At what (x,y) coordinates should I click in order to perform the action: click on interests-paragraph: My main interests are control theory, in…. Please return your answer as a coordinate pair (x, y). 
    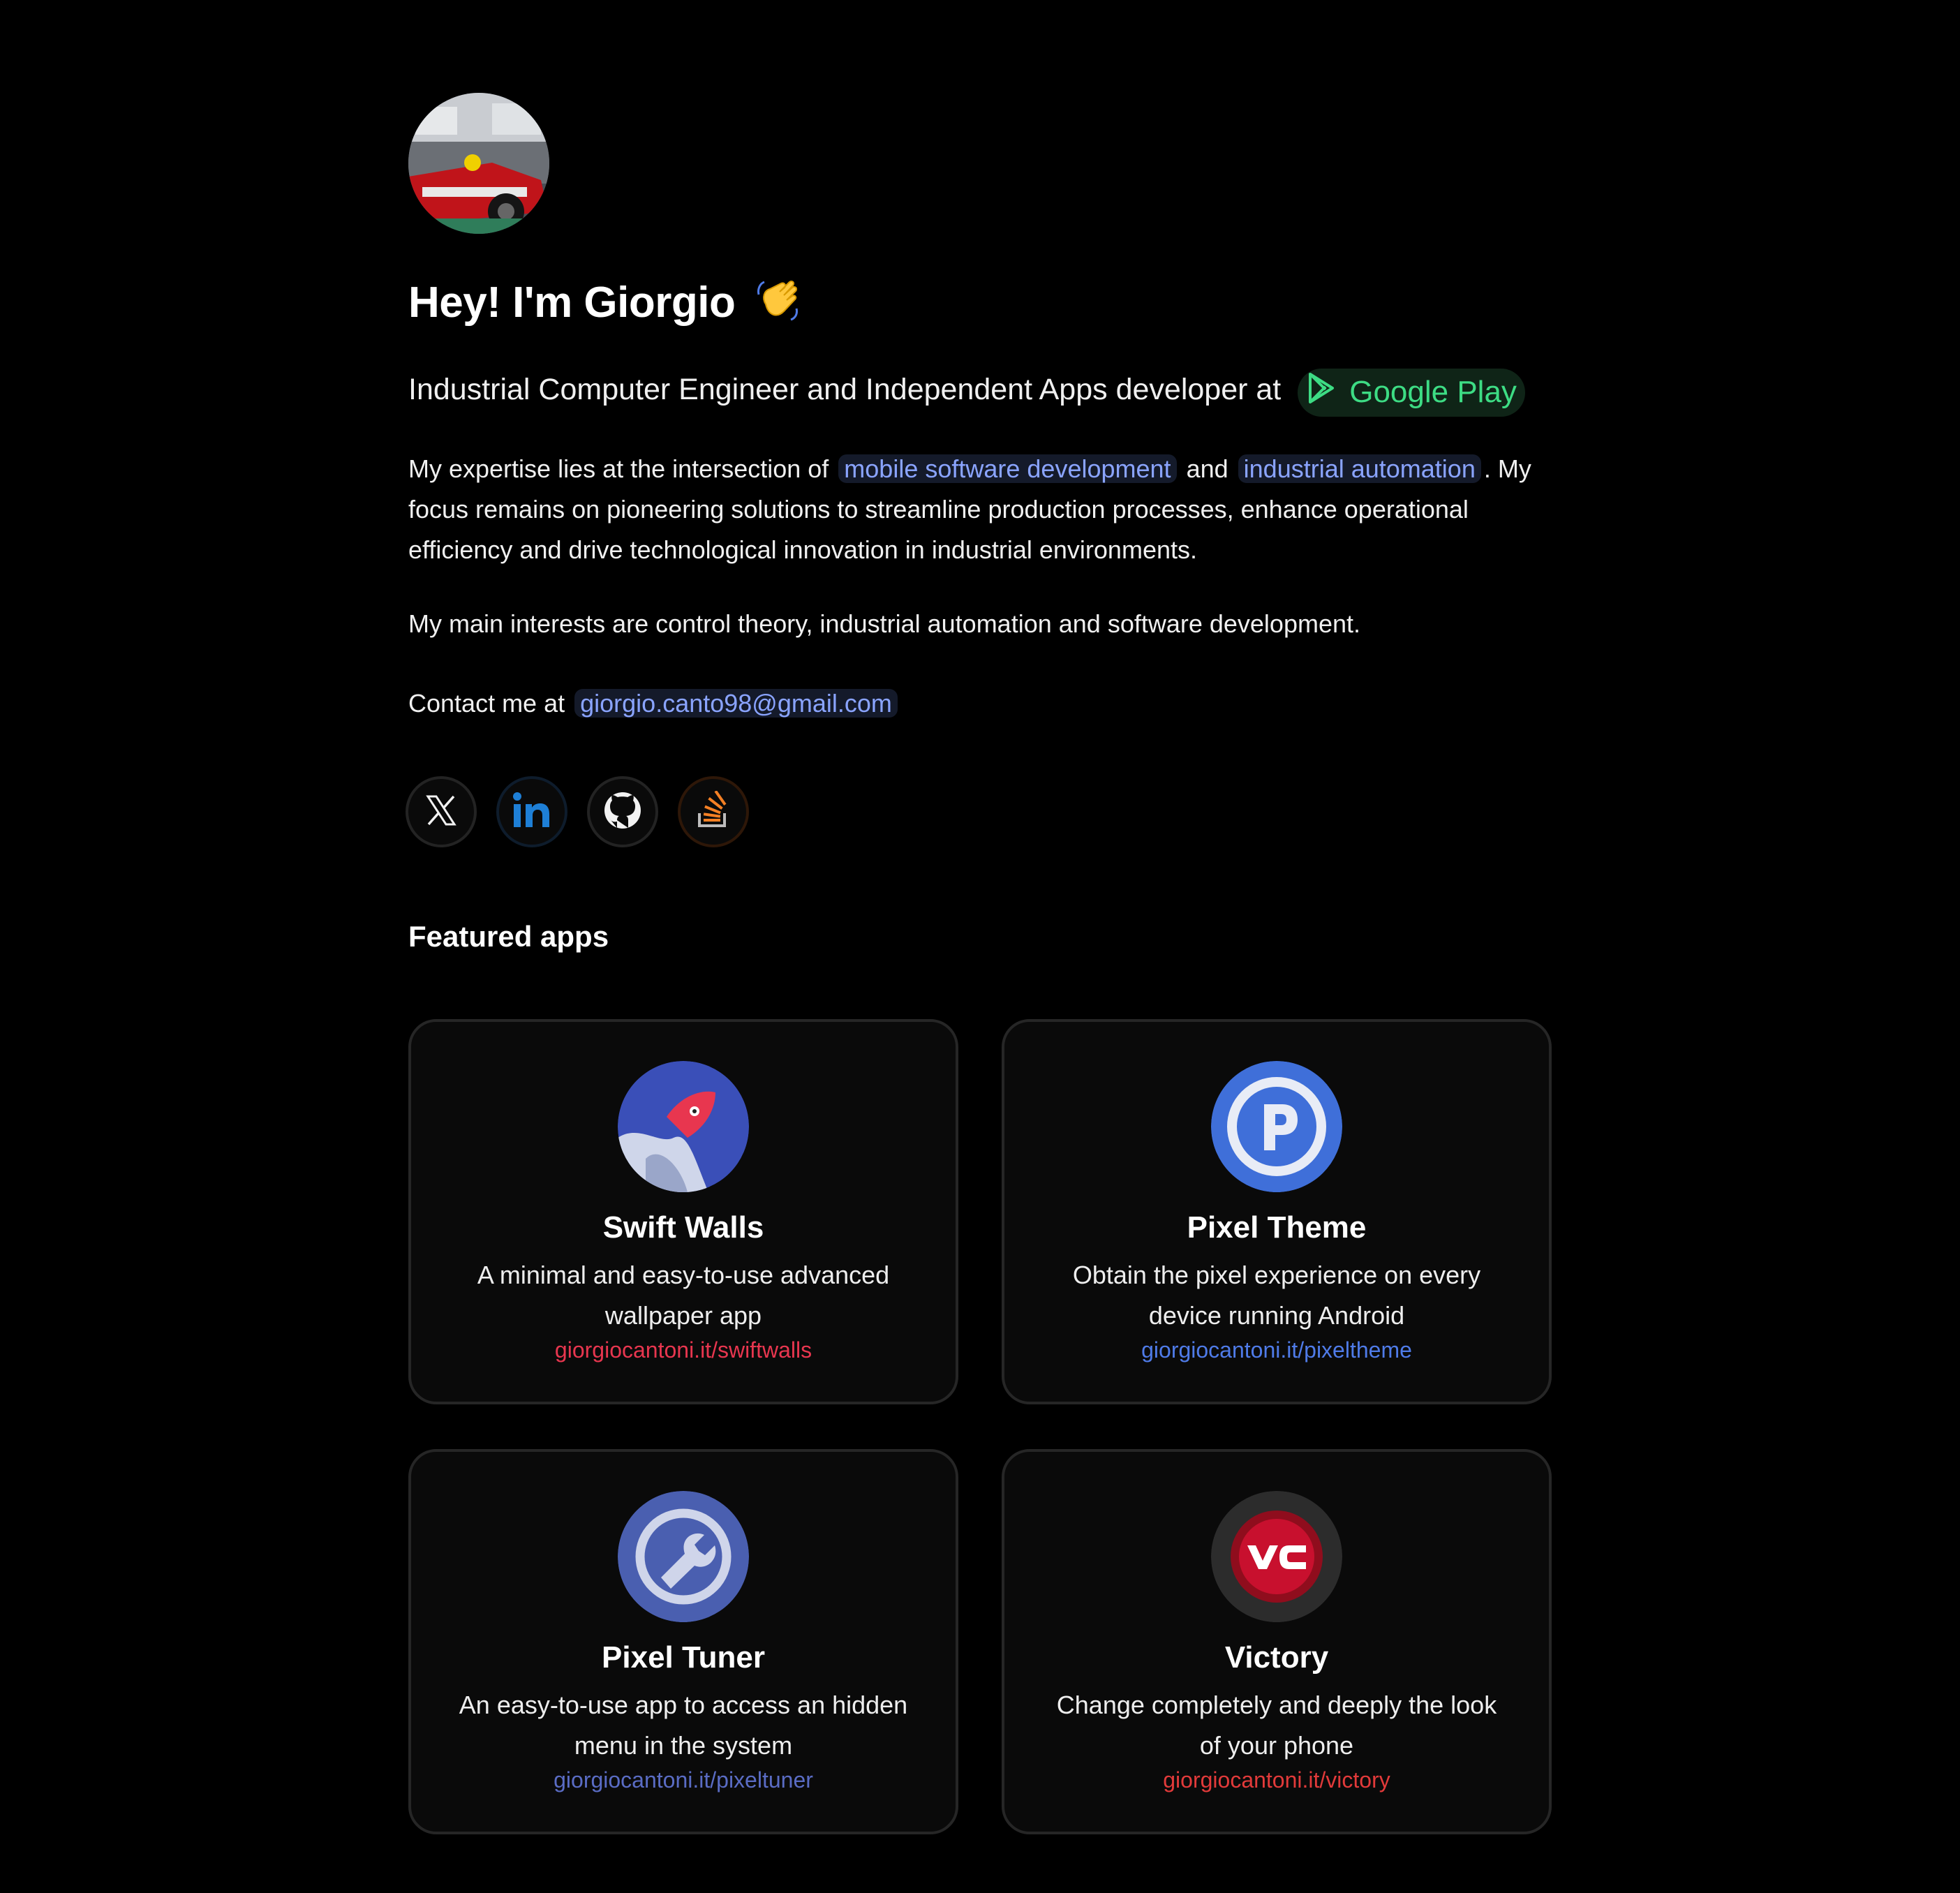
    Looking at the image, I should click on (885, 623).